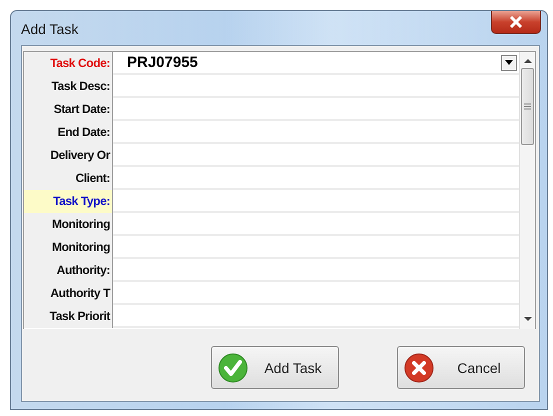  I want to click on field-label: Task Priorit, so click(80, 316).